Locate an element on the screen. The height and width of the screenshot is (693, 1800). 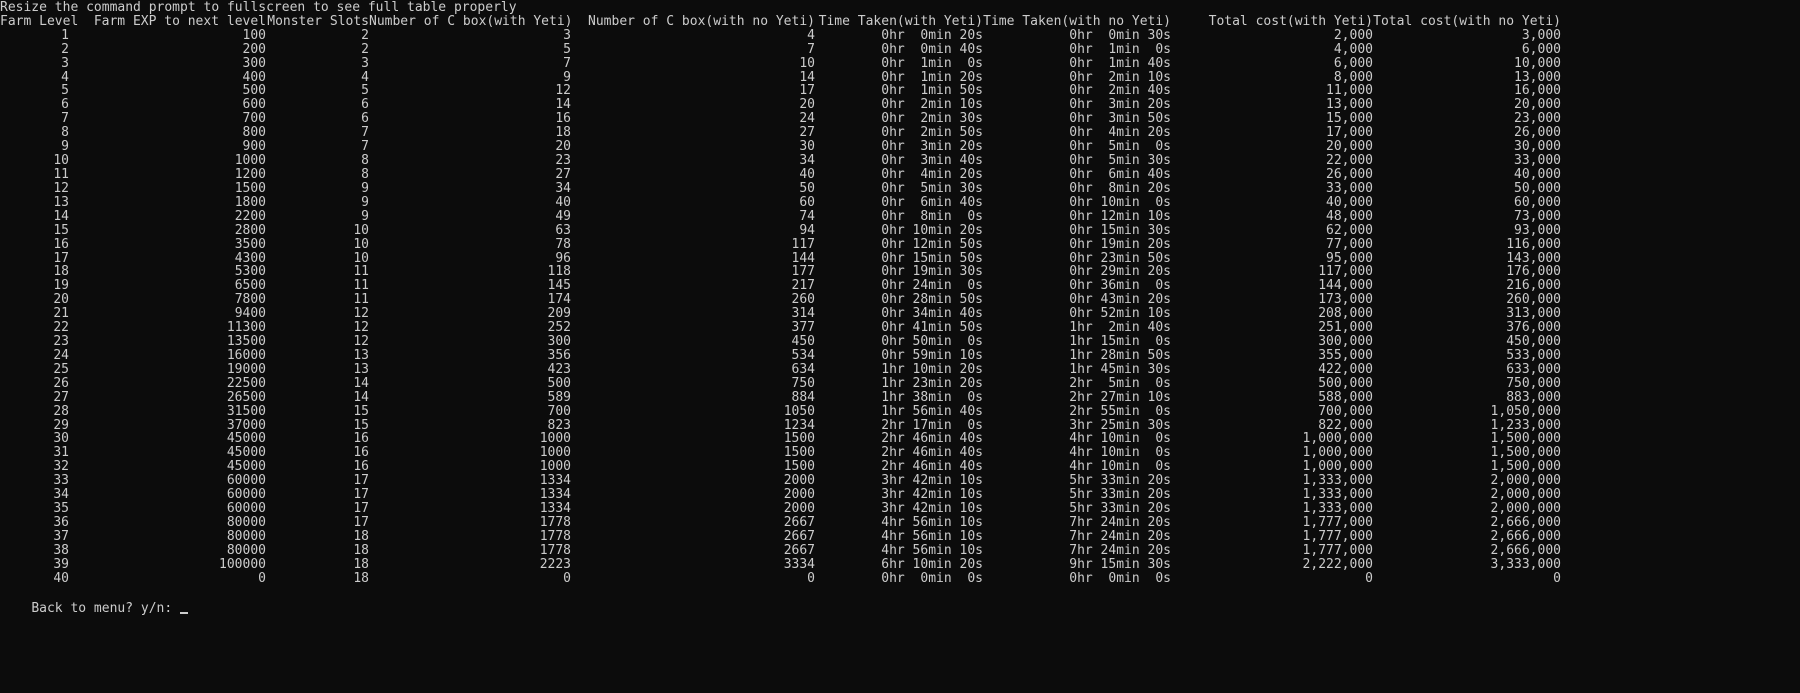
cell-time-no-yeti: 0hr 0min 0s is located at coordinates (1120, 578).